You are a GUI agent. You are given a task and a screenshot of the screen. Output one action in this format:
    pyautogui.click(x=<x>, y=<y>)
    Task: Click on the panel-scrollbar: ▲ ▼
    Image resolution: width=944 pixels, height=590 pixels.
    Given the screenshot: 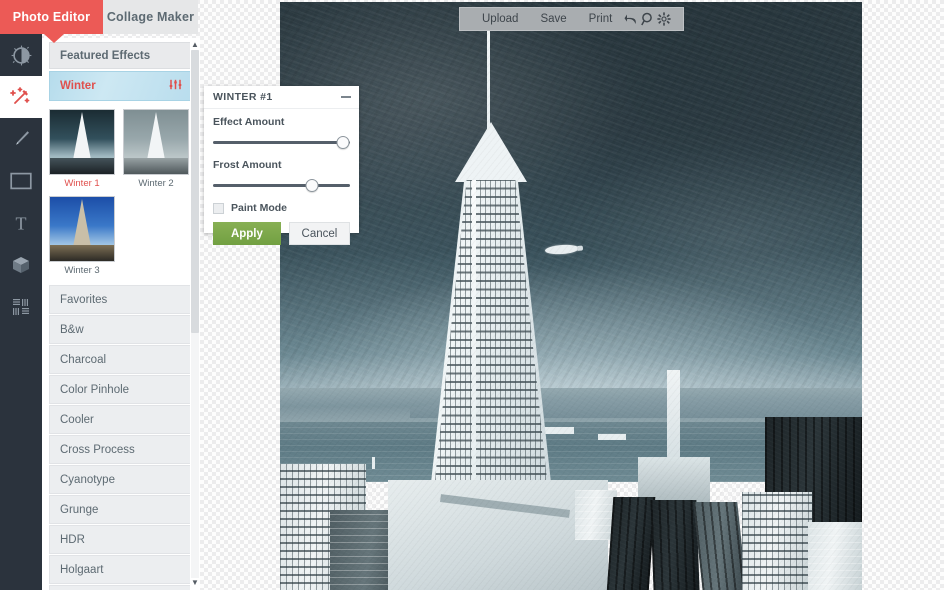 What is the action you would take?
    pyautogui.click(x=195, y=314)
    